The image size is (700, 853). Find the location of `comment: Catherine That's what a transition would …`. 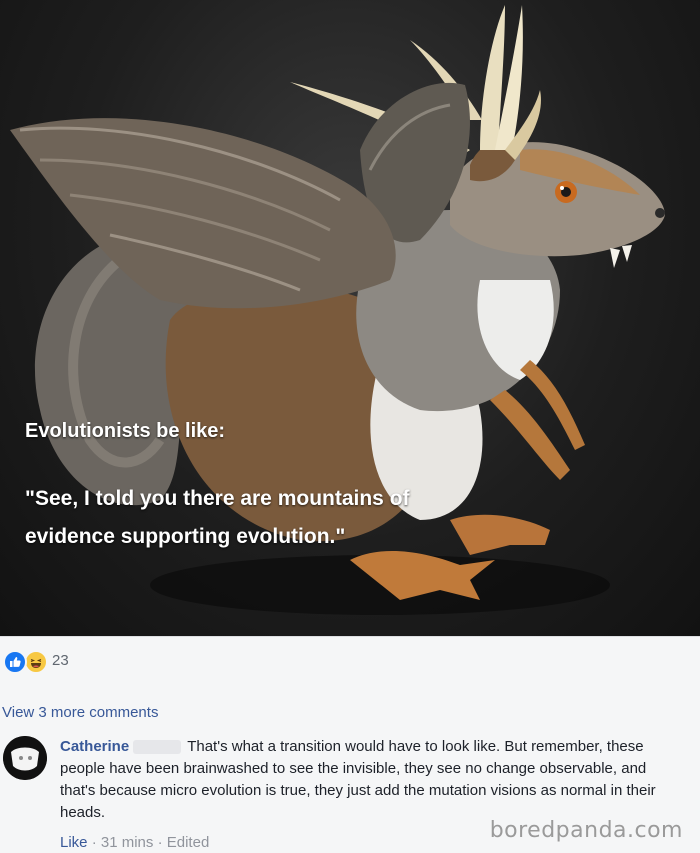

comment: Catherine That's what a transition would … is located at coordinates (371, 780).